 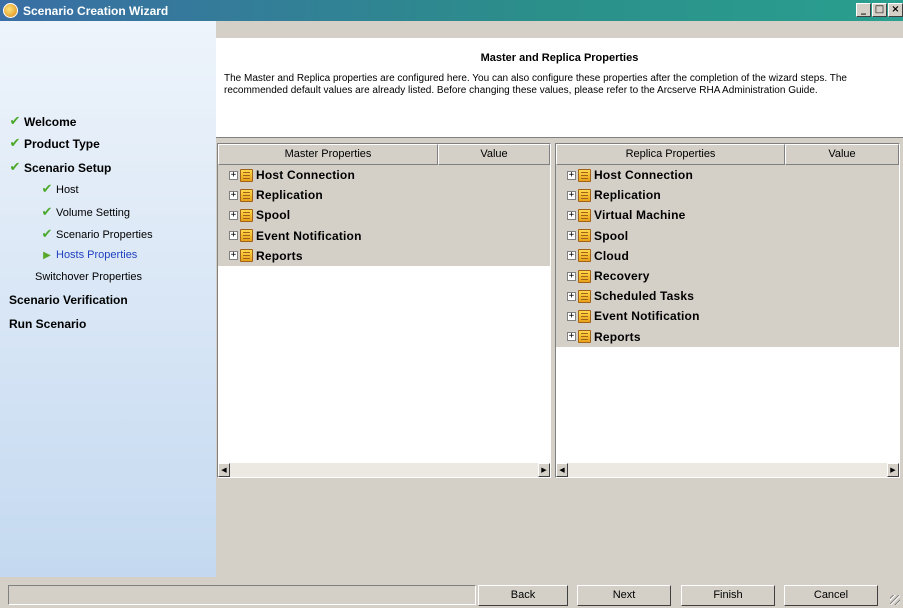 I want to click on replica-property-column-header: Replica Properties, so click(x=670, y=154).